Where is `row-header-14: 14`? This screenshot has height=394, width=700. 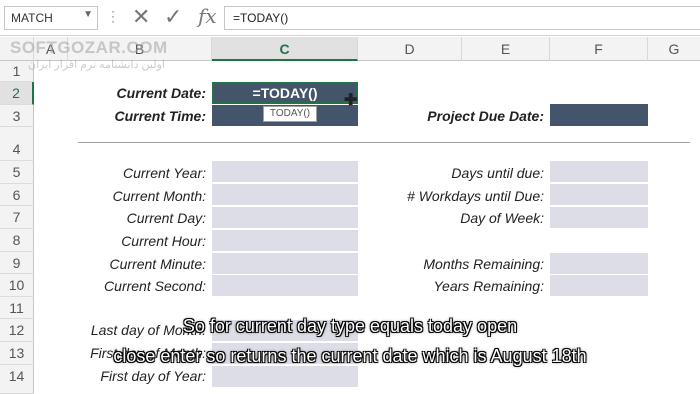 row-header-14: 14 is located at coordinates (17, 379).